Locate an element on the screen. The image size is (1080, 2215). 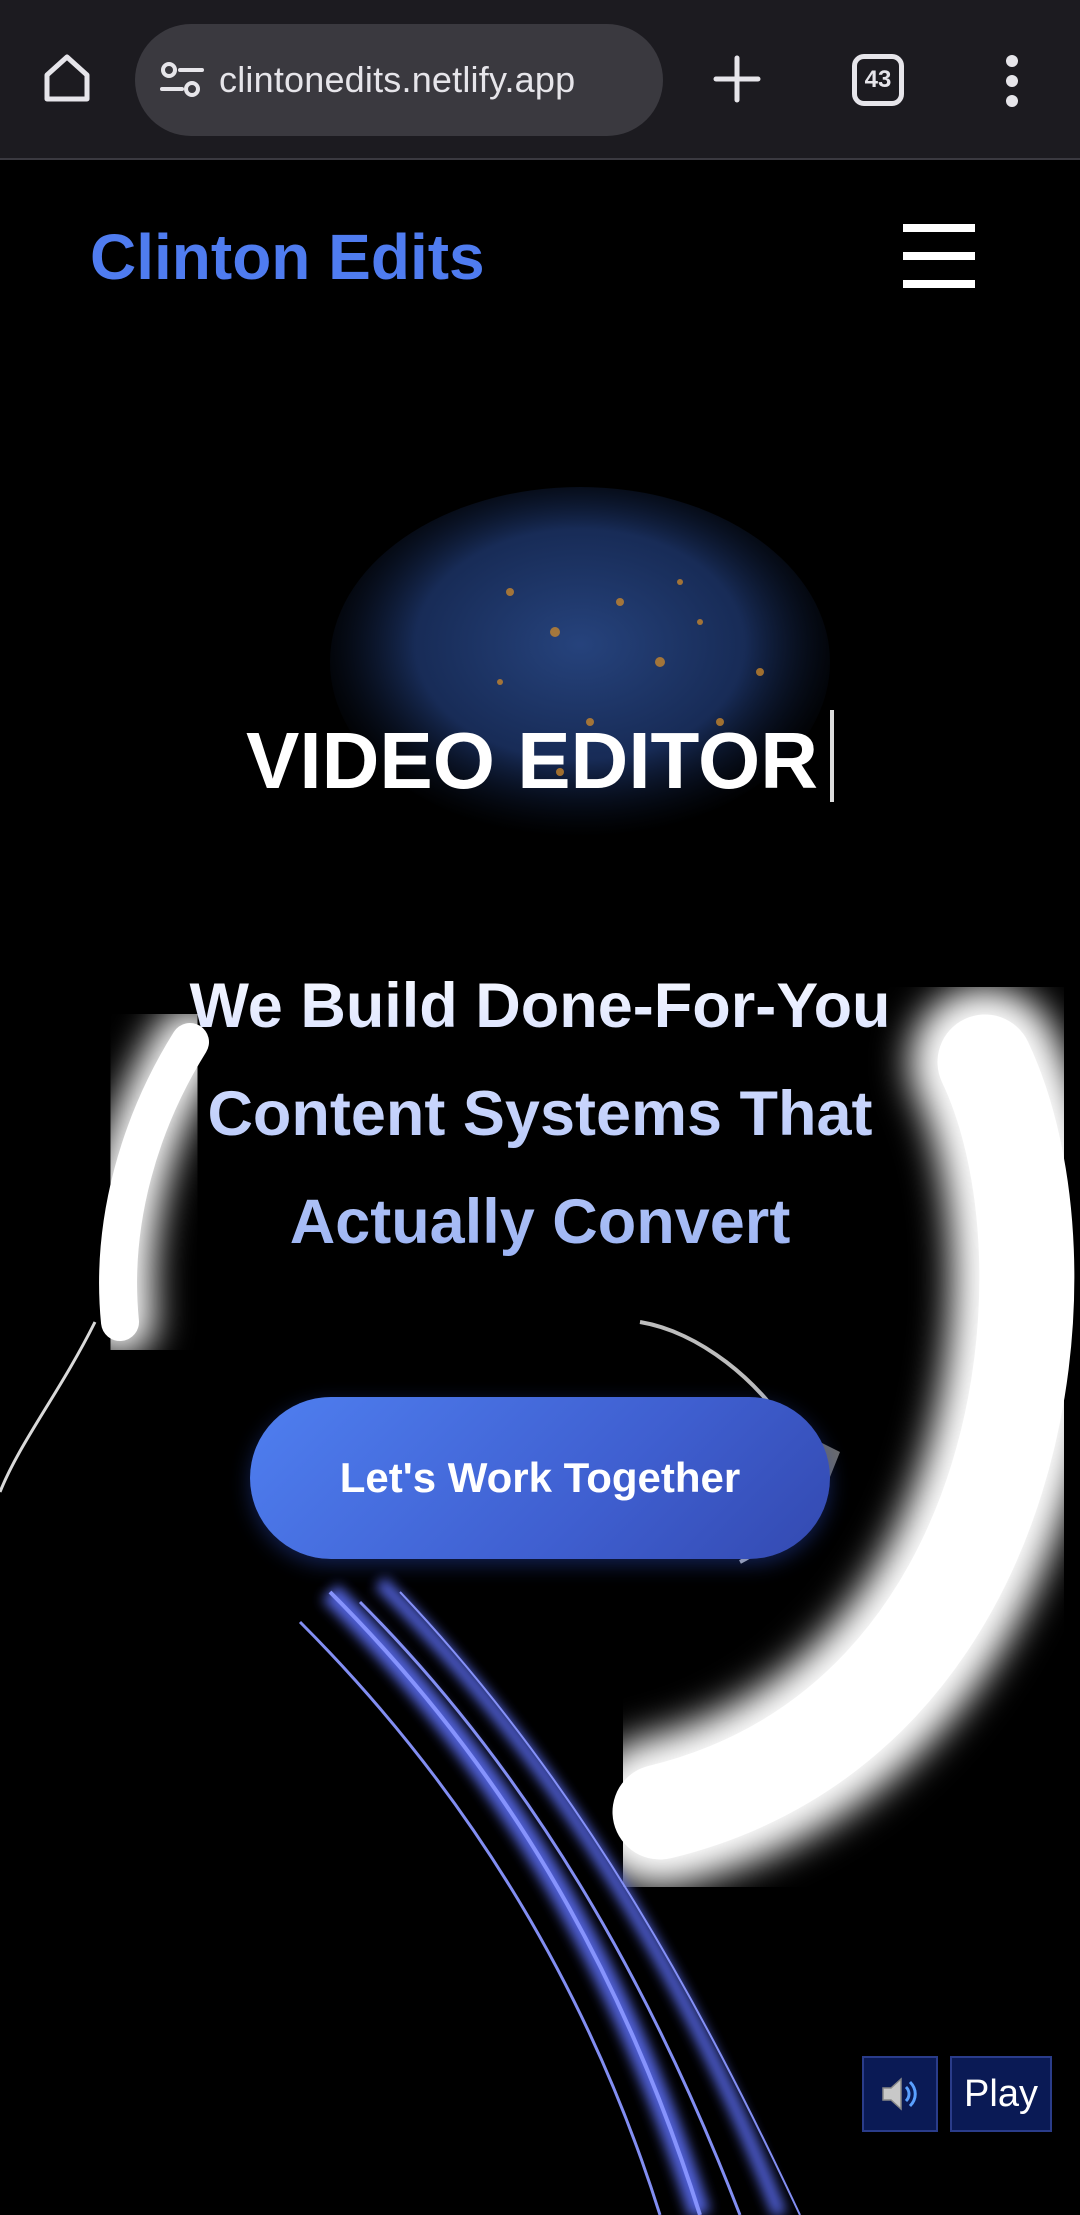
brand-logo: Clinton Edits is located at coordinates (287, 257).